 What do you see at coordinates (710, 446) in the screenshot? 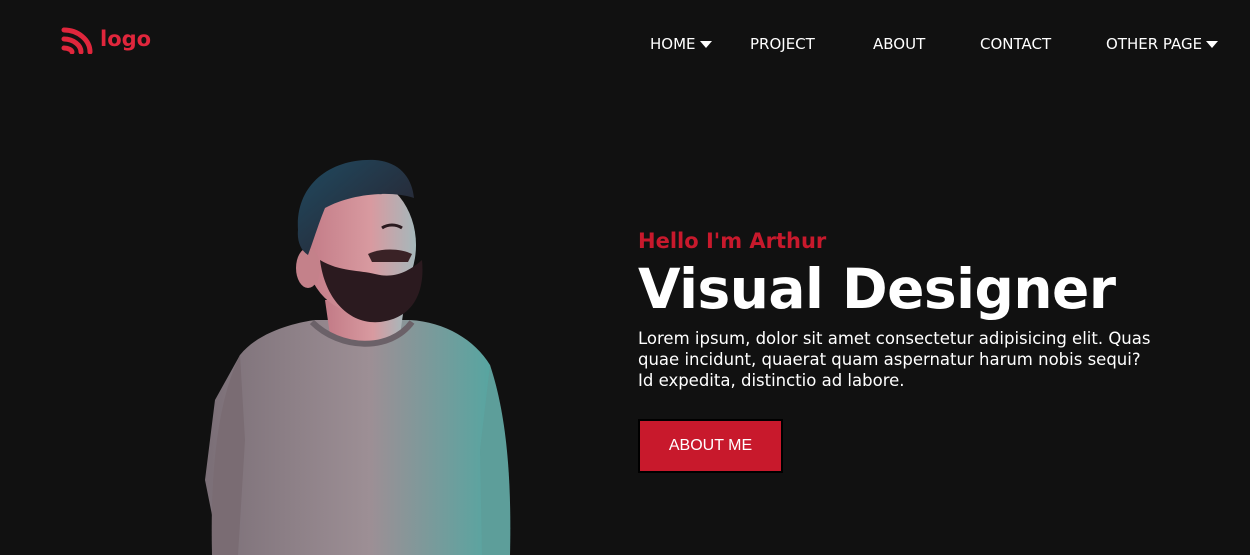
I see `about-me-button: ABOUT ME` at bounding box center [710, 446].